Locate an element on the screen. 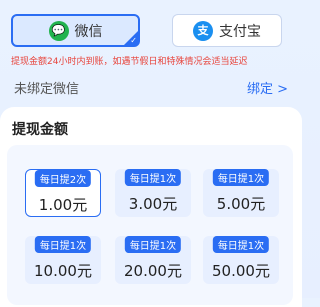 Image resolution: width=320 pixels, height=307 pixels. section-title: 提现金额 is located at coordinates (40, 130).